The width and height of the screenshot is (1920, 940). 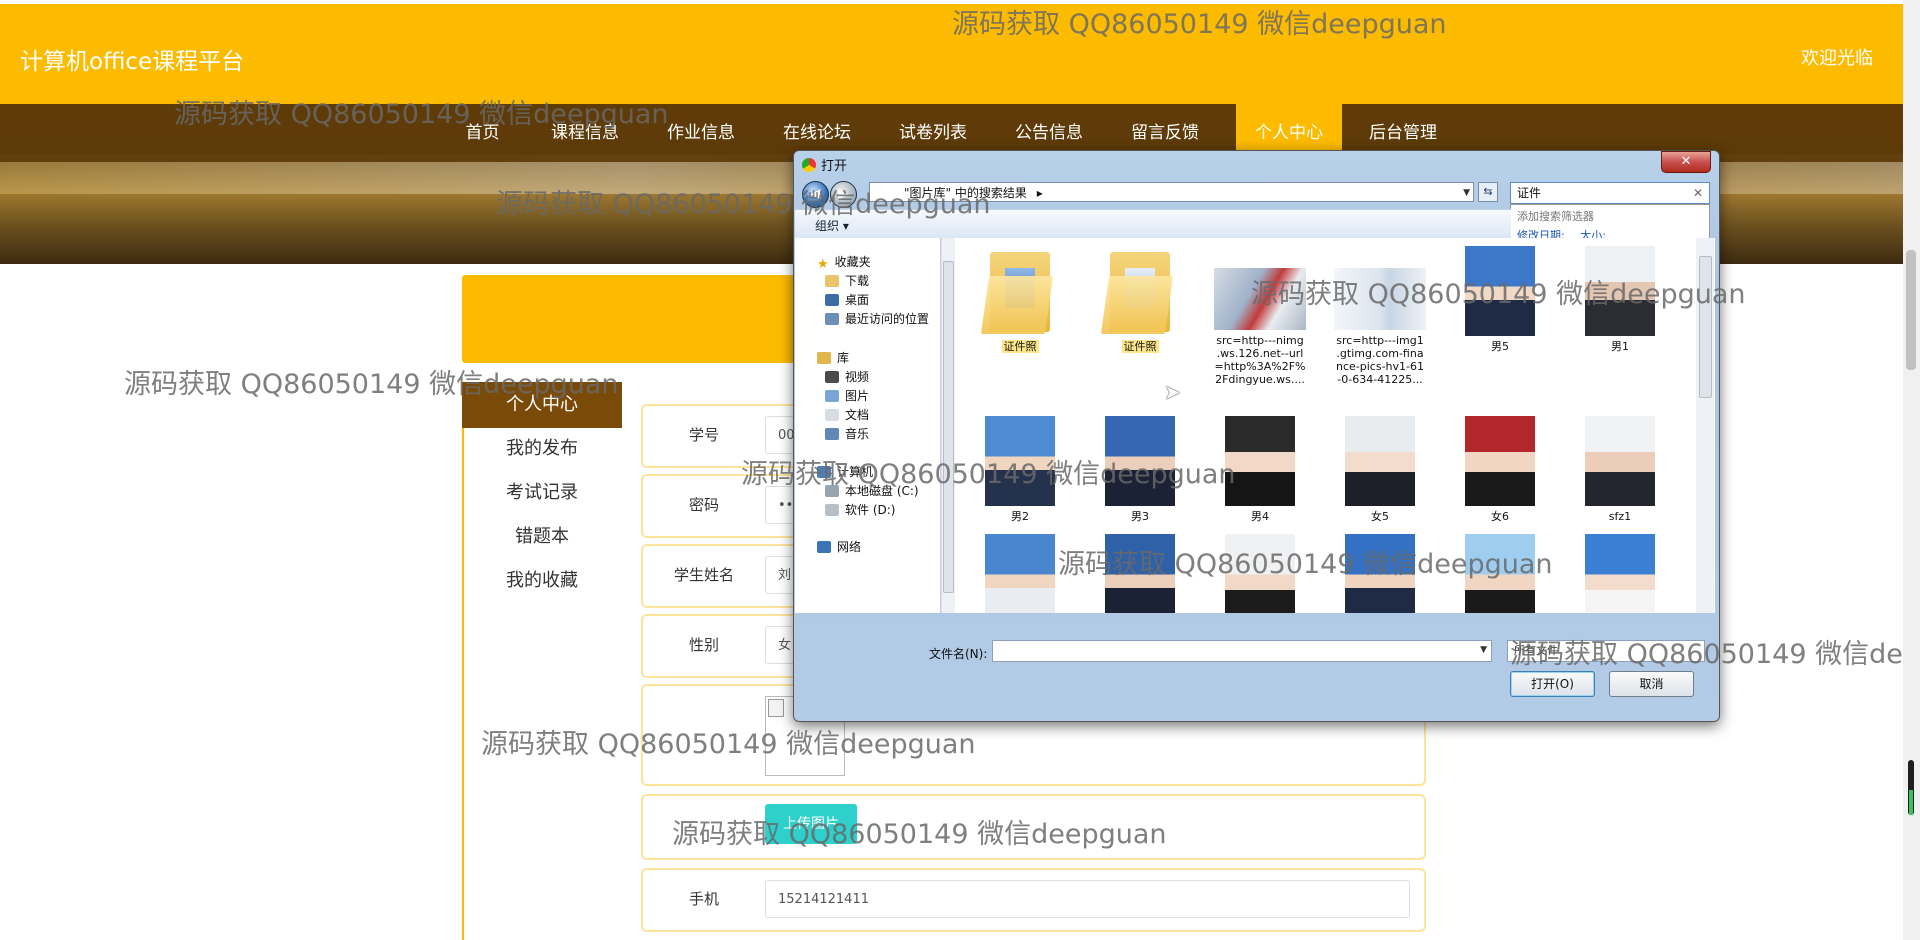 I want to click on tree-pictures: 图片, so click(x=847, y=396).